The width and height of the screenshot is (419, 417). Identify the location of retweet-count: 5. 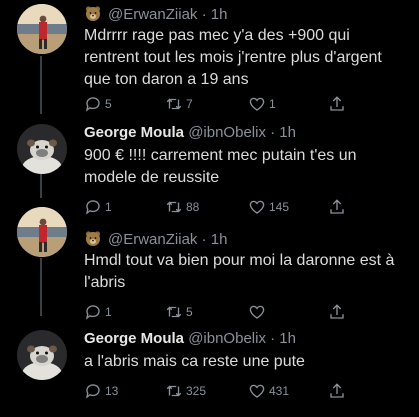
(189, 312).